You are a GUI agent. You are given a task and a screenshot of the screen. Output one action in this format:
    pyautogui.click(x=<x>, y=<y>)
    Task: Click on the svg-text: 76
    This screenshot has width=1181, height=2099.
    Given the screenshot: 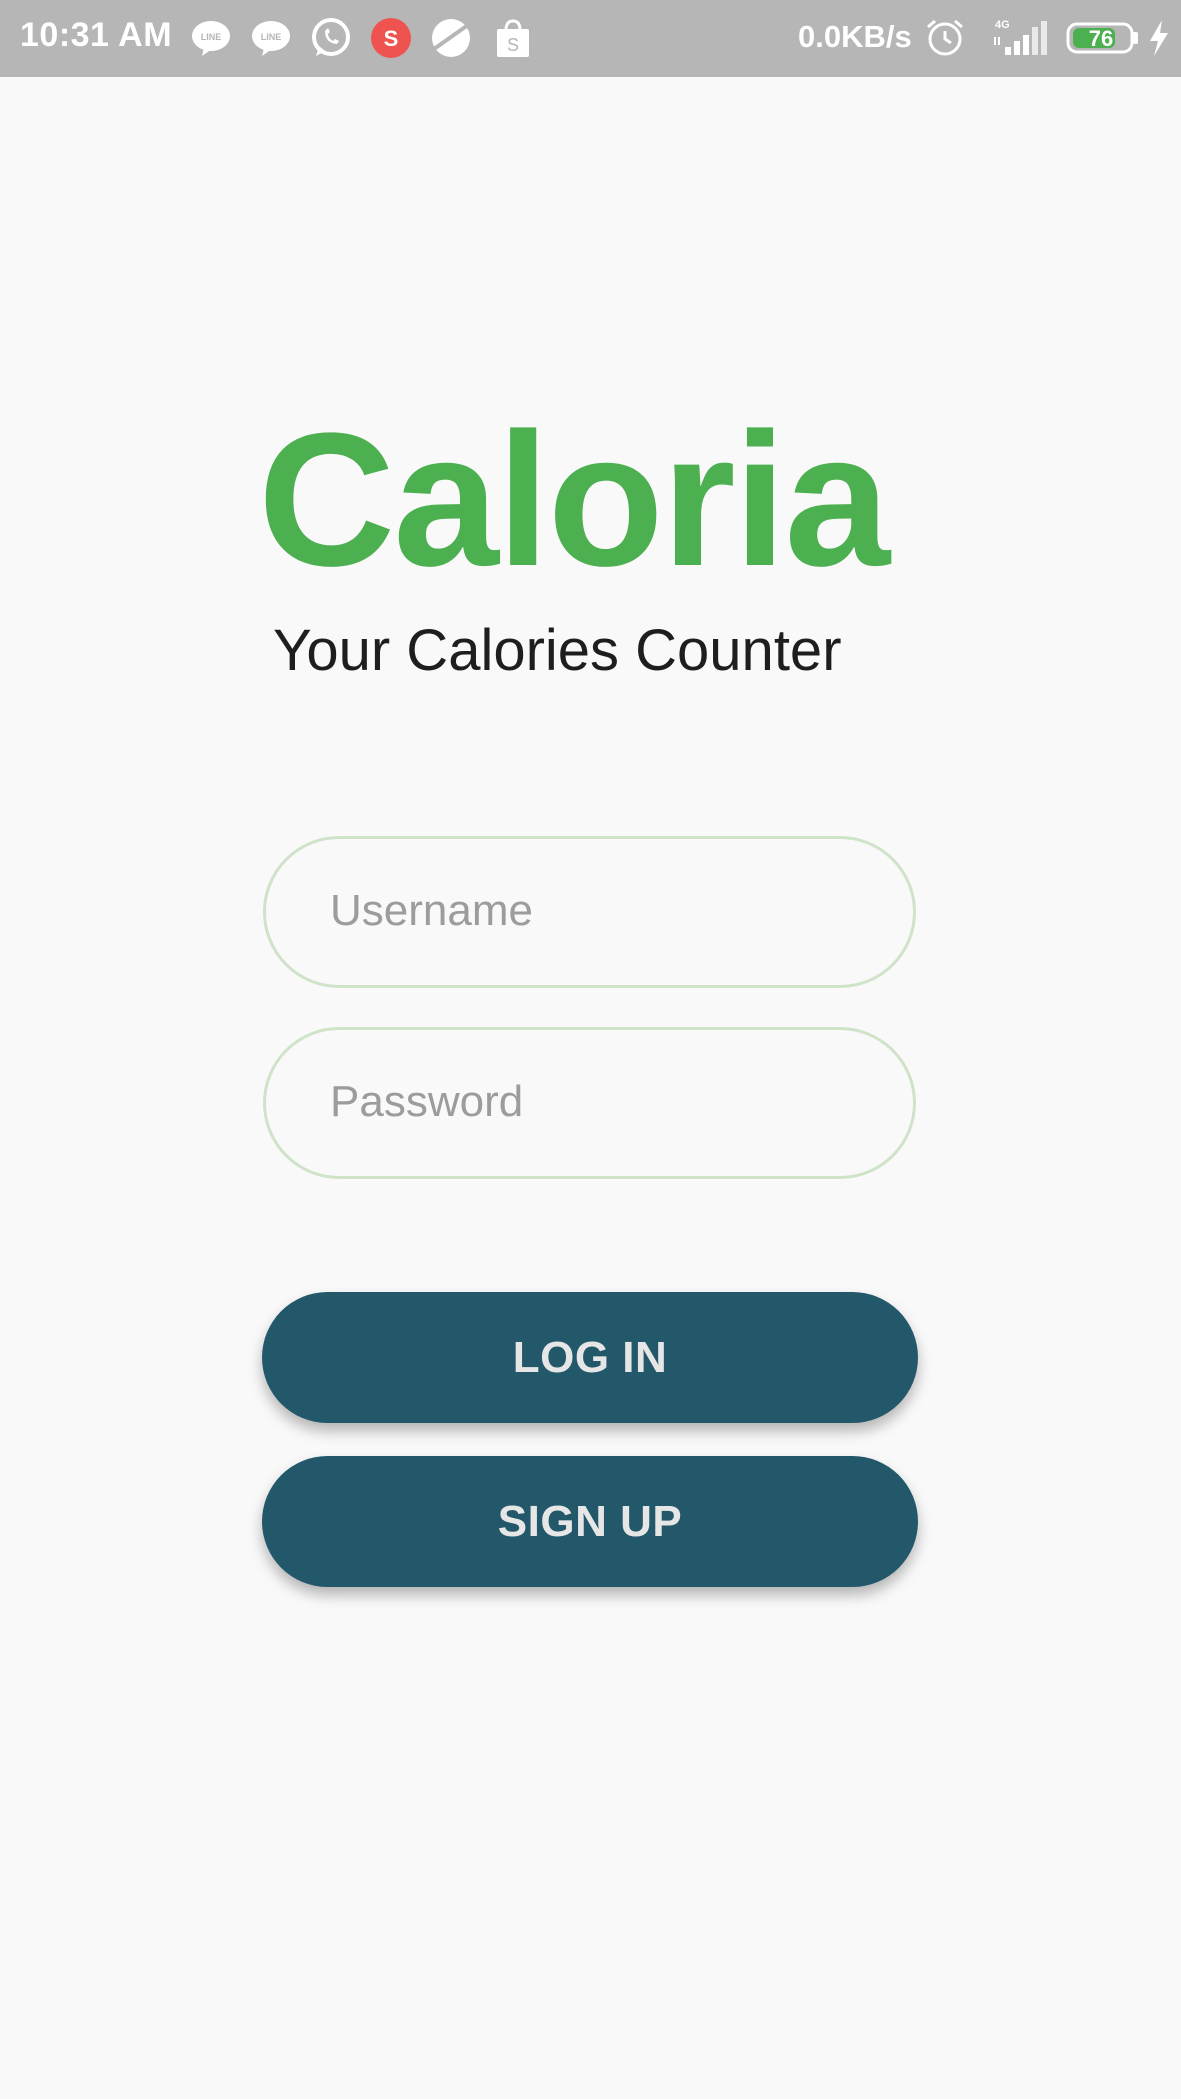 What is the action you would take?
    pyautogui.click(x=1101, y=38)
    